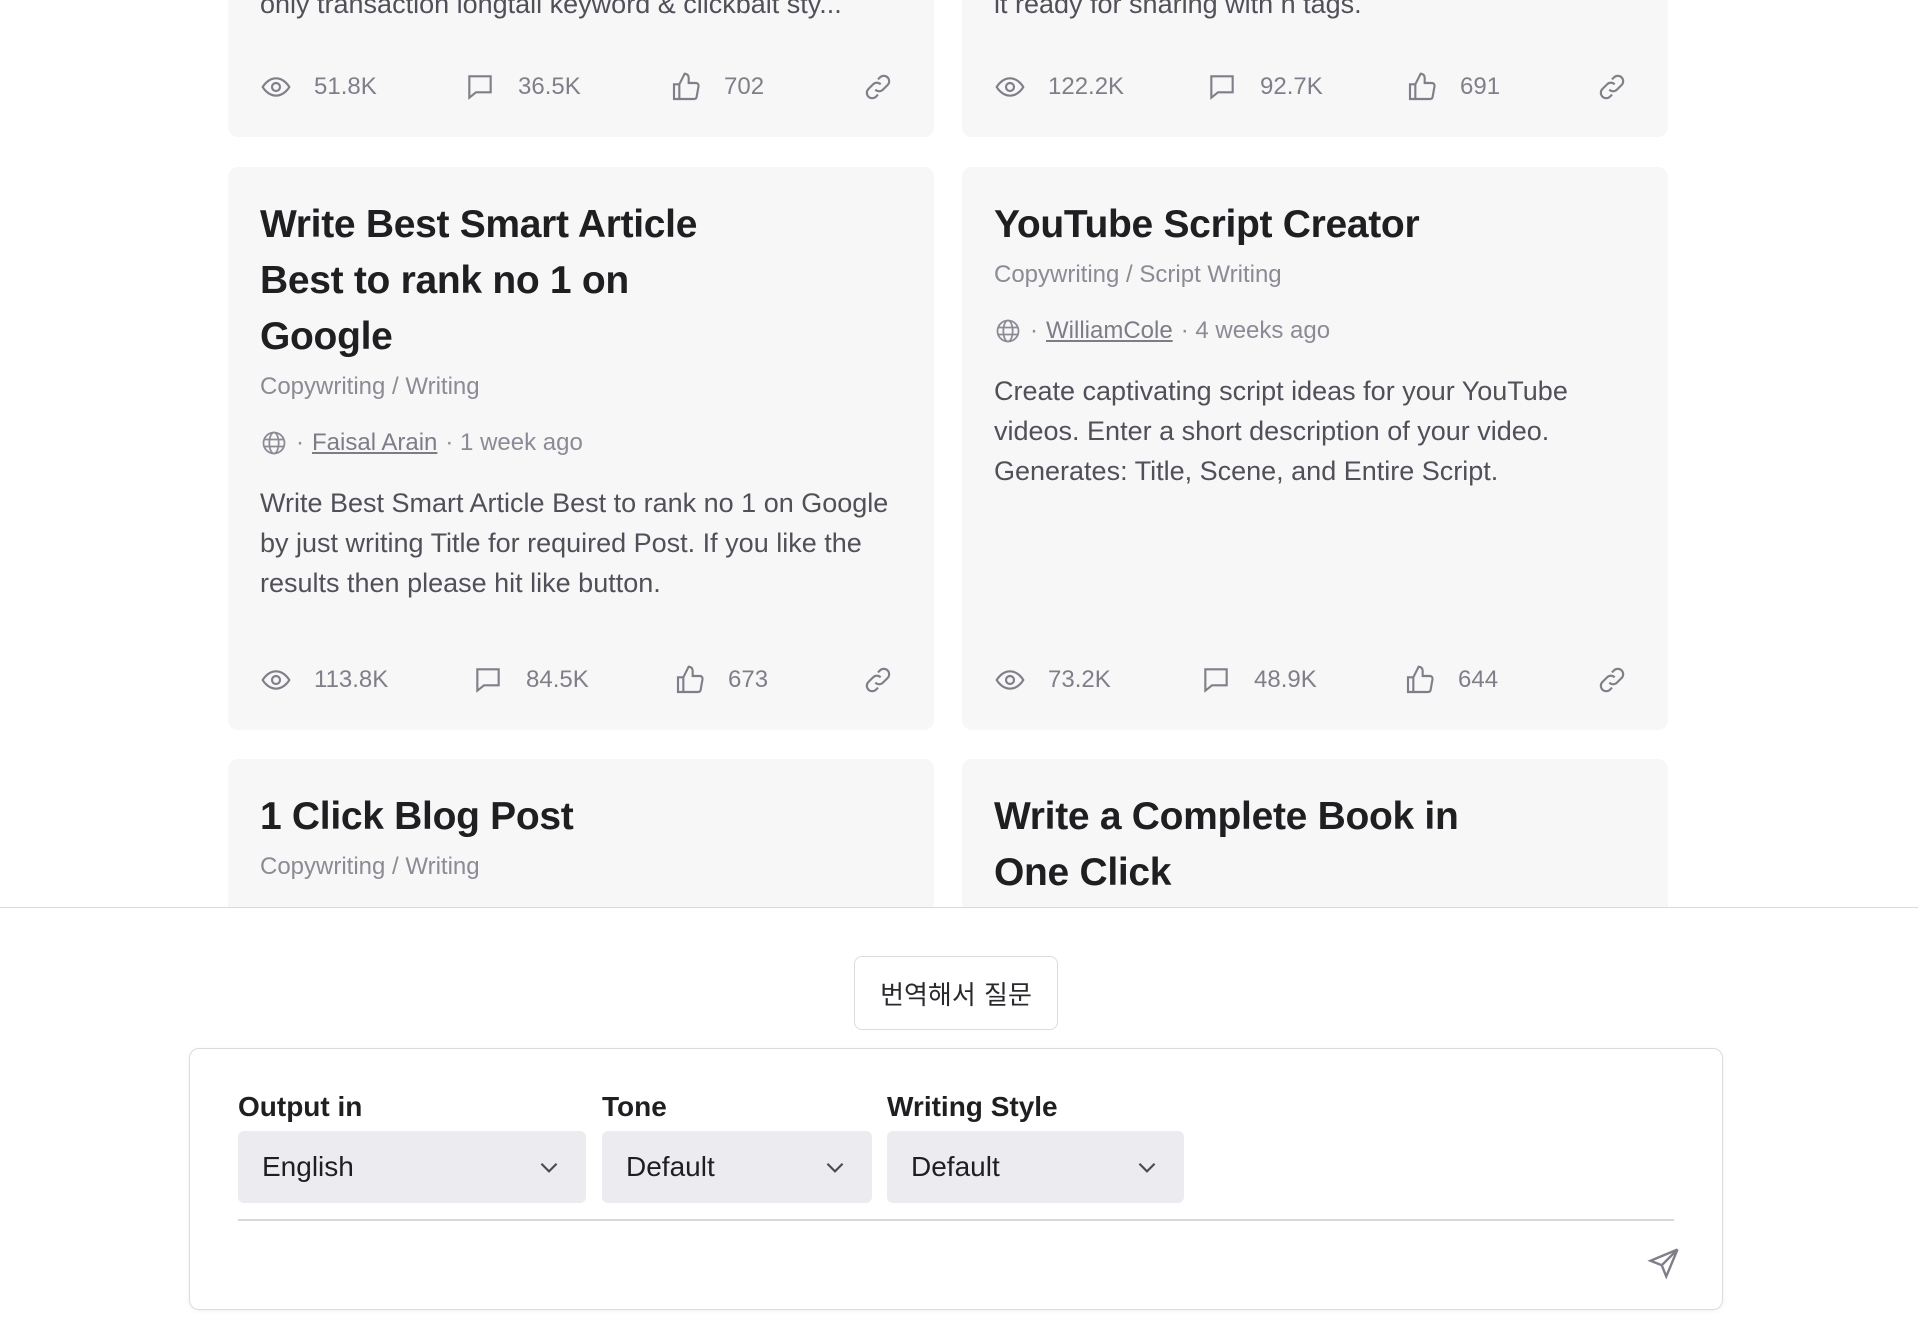 The height and width of the screenshot is (1336, 1918). Describe the element at coordinates (1315, 845) in the screenshot. I see `card-title: Write a Complete Book in One Click` at that location.